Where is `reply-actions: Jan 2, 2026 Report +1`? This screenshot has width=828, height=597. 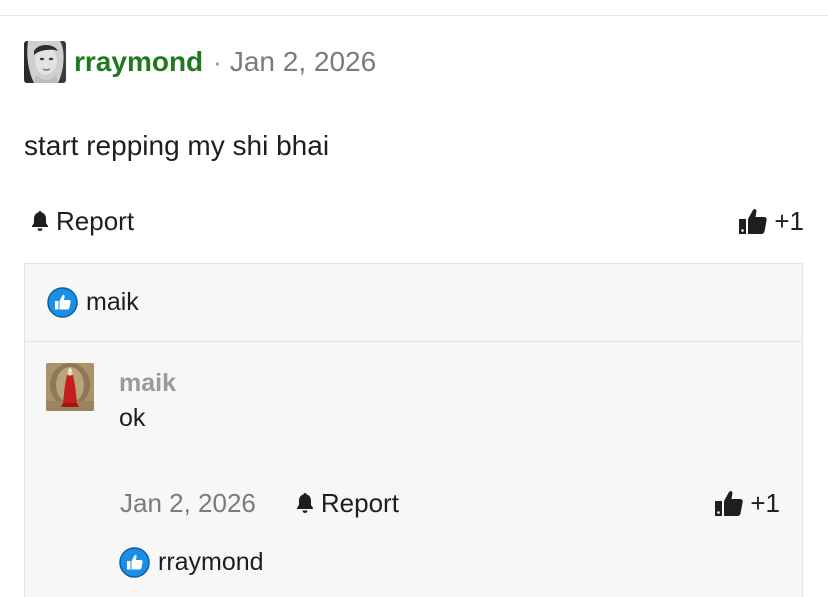 reply-actions: Jan 2, 2026 Report +1 is located at coordinates (450, 503).